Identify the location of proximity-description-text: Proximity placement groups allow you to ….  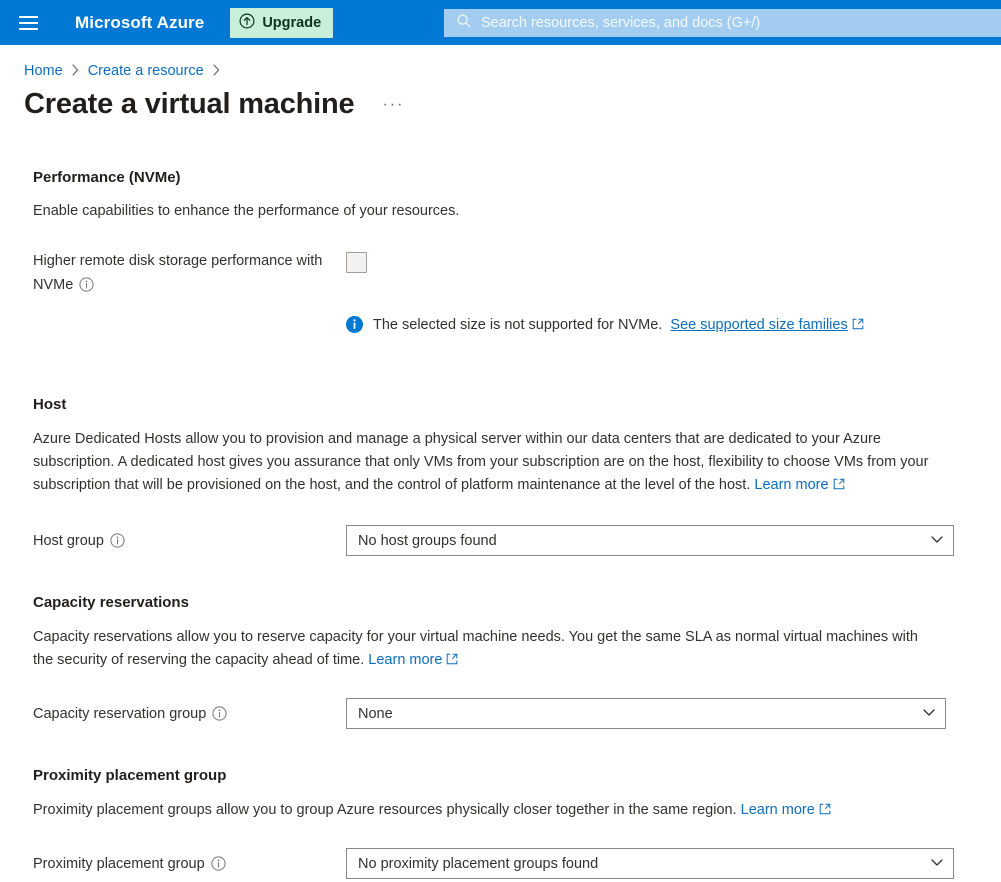
(385, 810).